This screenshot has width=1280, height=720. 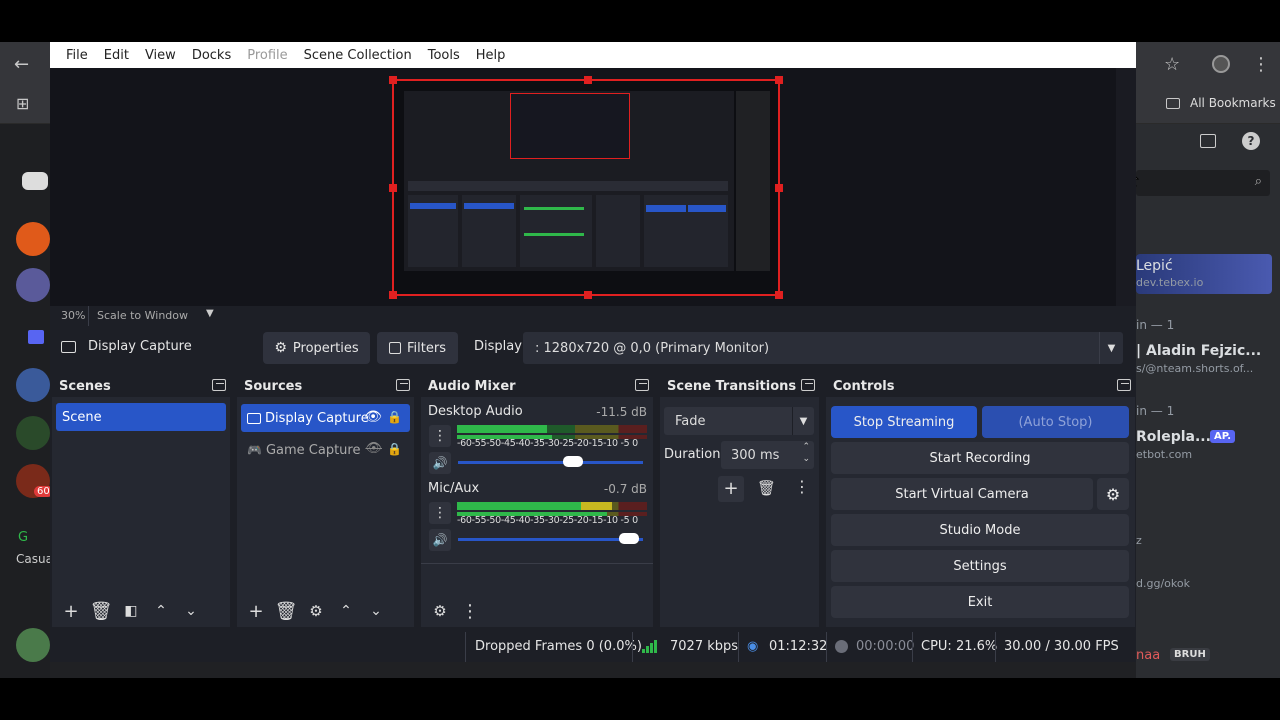 What do you see at coordinates (373, 448) in the screenshot?
I see `eye-hidden-icon: 👁` at bounding box center [373, 448].